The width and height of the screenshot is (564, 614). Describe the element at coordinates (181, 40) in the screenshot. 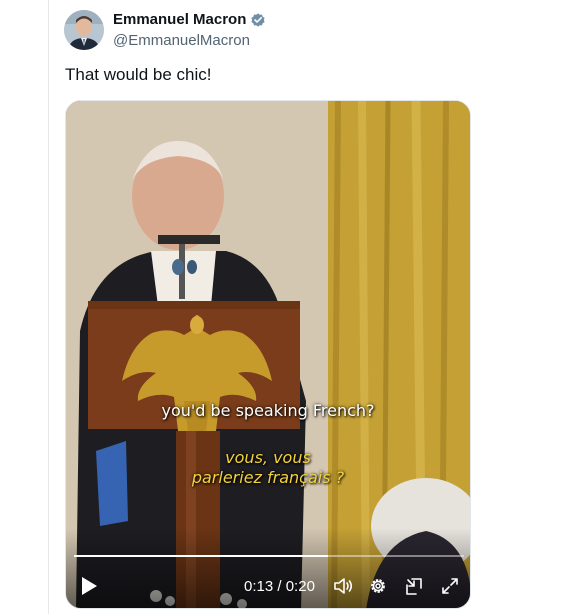

I see `author-handle: @EmmanuelMacron` at that location.